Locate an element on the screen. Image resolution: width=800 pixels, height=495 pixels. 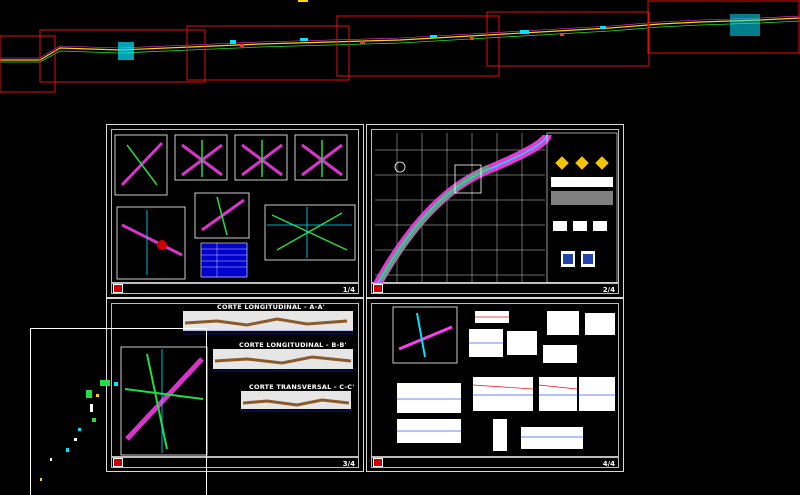
curved-road is located at coordinates (462, 210).